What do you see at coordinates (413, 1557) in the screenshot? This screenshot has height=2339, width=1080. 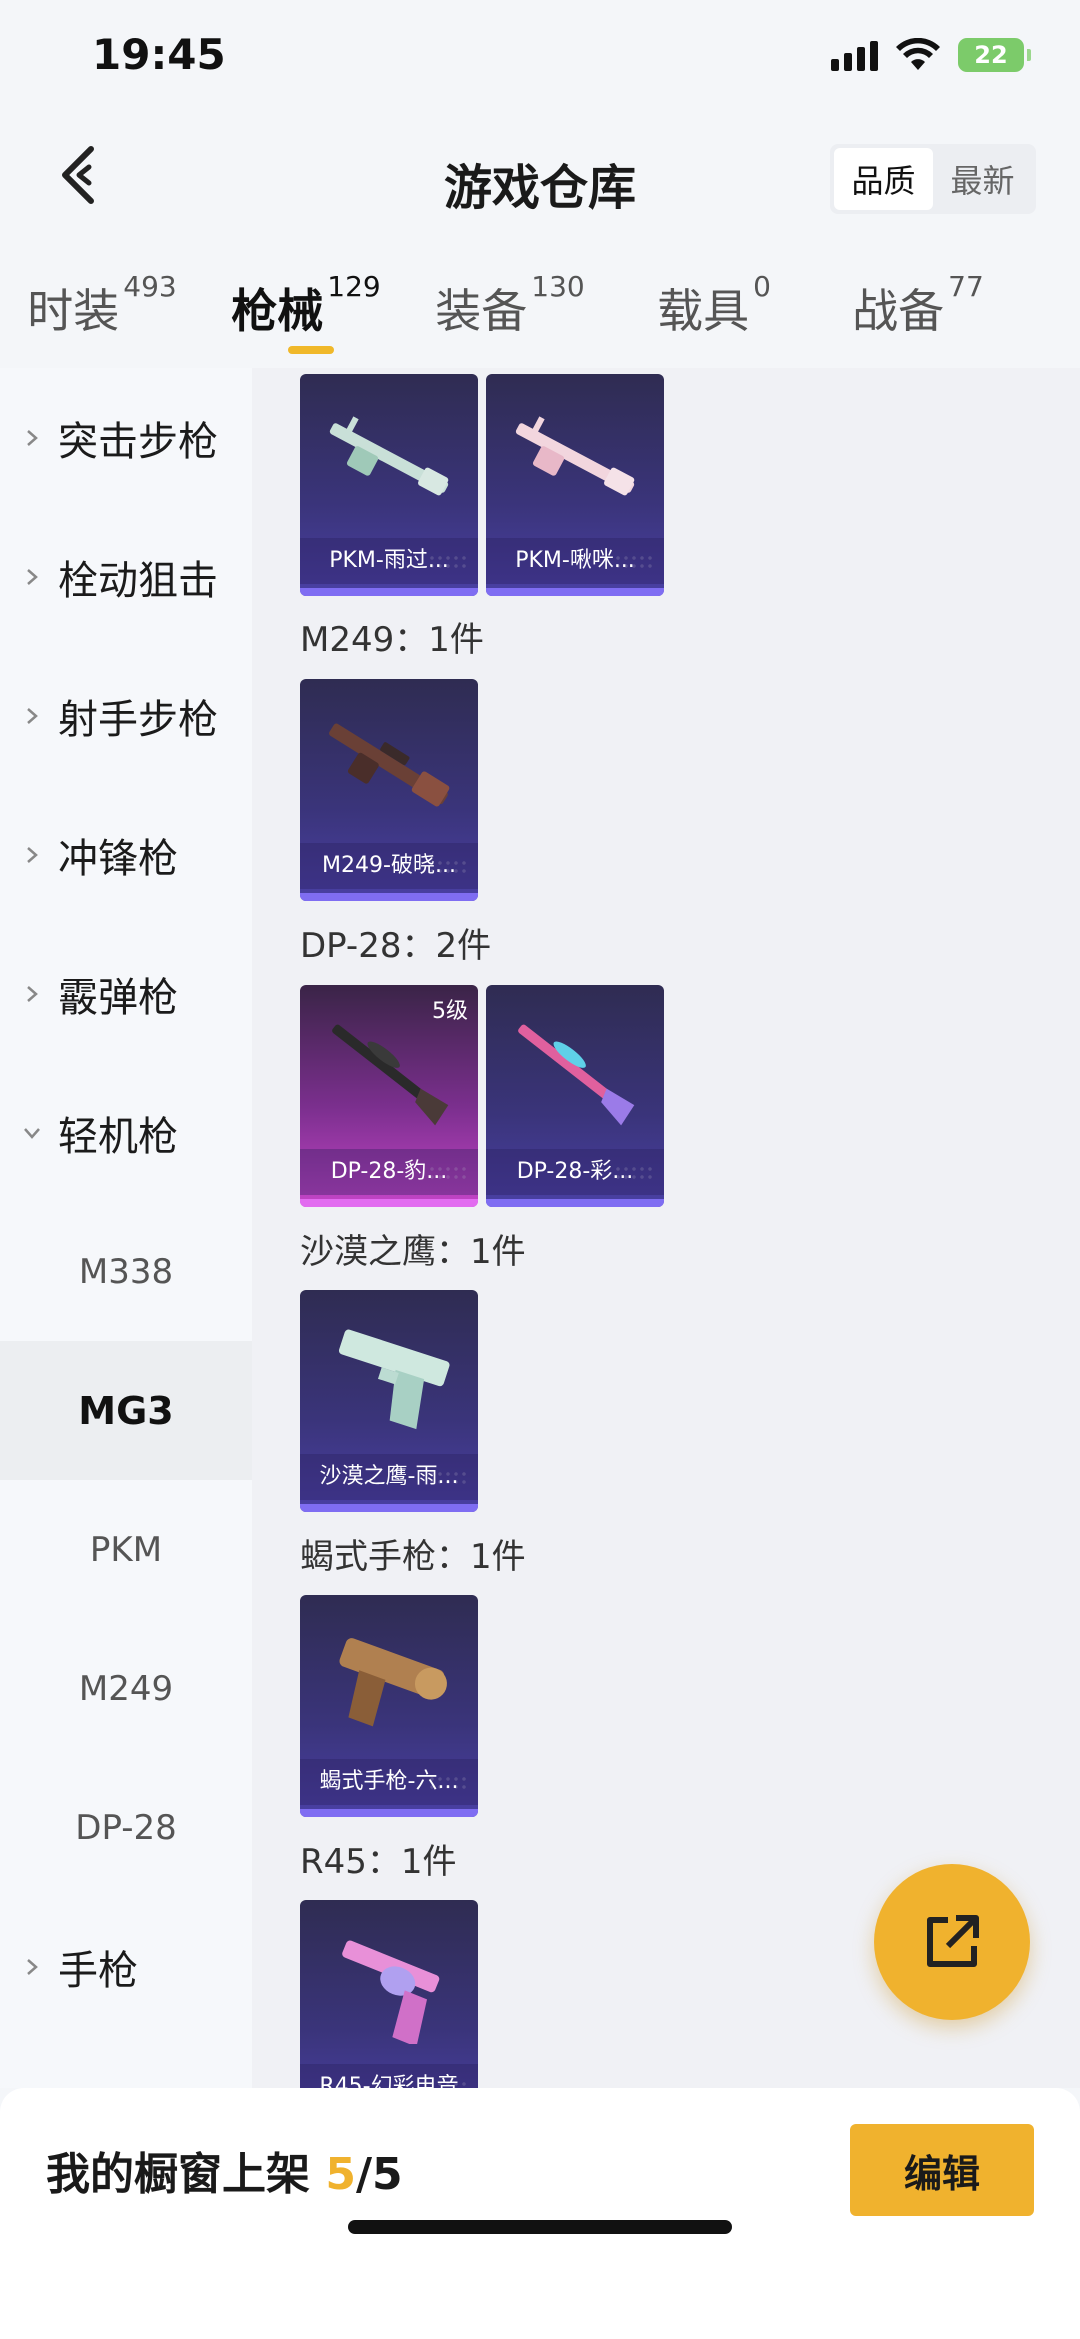 I see `group-label: 蝎式手枪：1件` at bounding box center [413, 1557].